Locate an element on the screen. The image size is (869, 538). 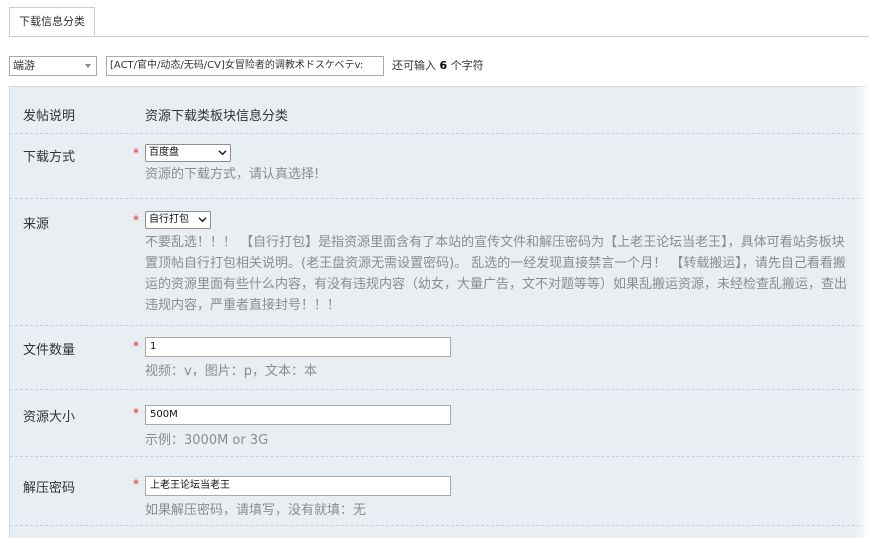
download-label: 下载方式 is located at coordinates (49, 157).